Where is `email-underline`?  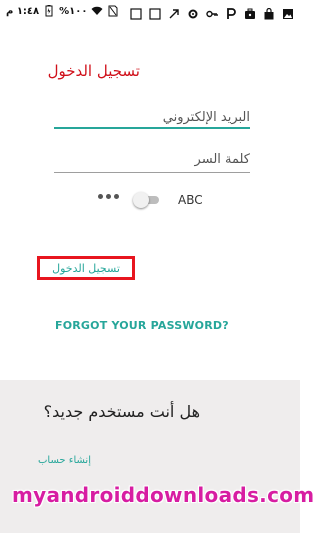
email-underline is located at coordinates (152, 128).